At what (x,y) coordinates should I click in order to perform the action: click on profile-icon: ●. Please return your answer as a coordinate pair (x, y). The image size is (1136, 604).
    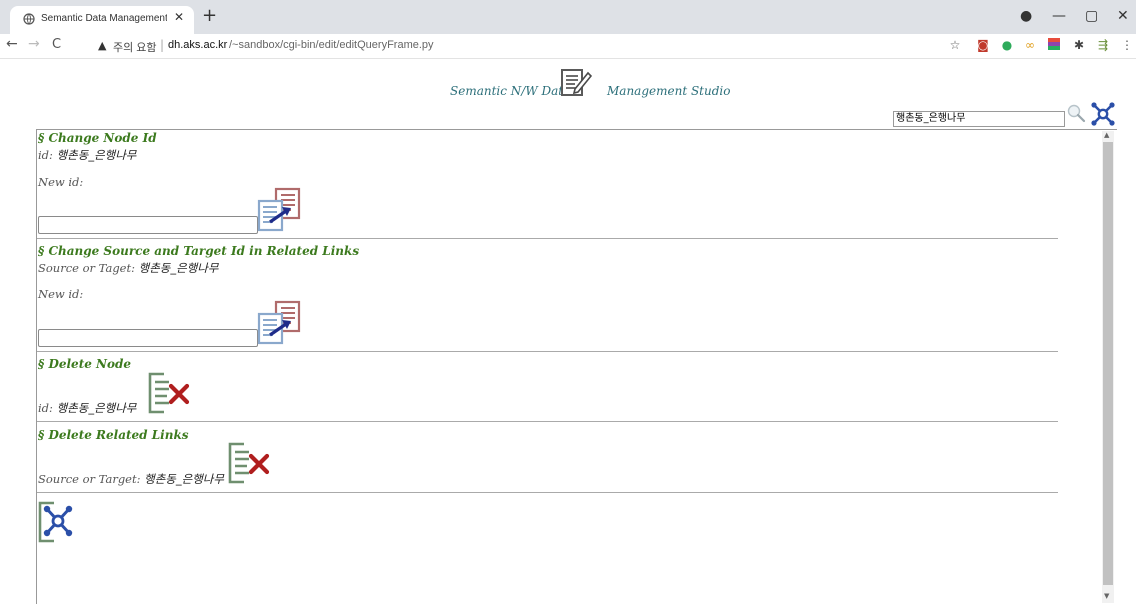
    Looking at the image, I should click on (1026, 16).